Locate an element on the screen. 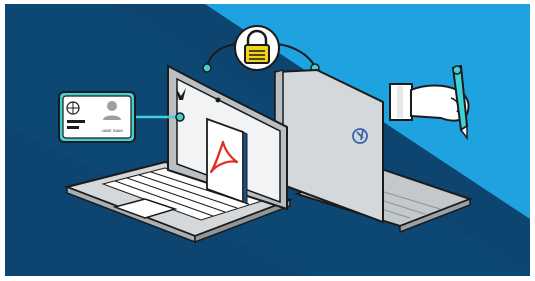 The width and height of the screenshot is (535, 281). id-card-caption: JANE SIAM is located at coordinates (111, 130).